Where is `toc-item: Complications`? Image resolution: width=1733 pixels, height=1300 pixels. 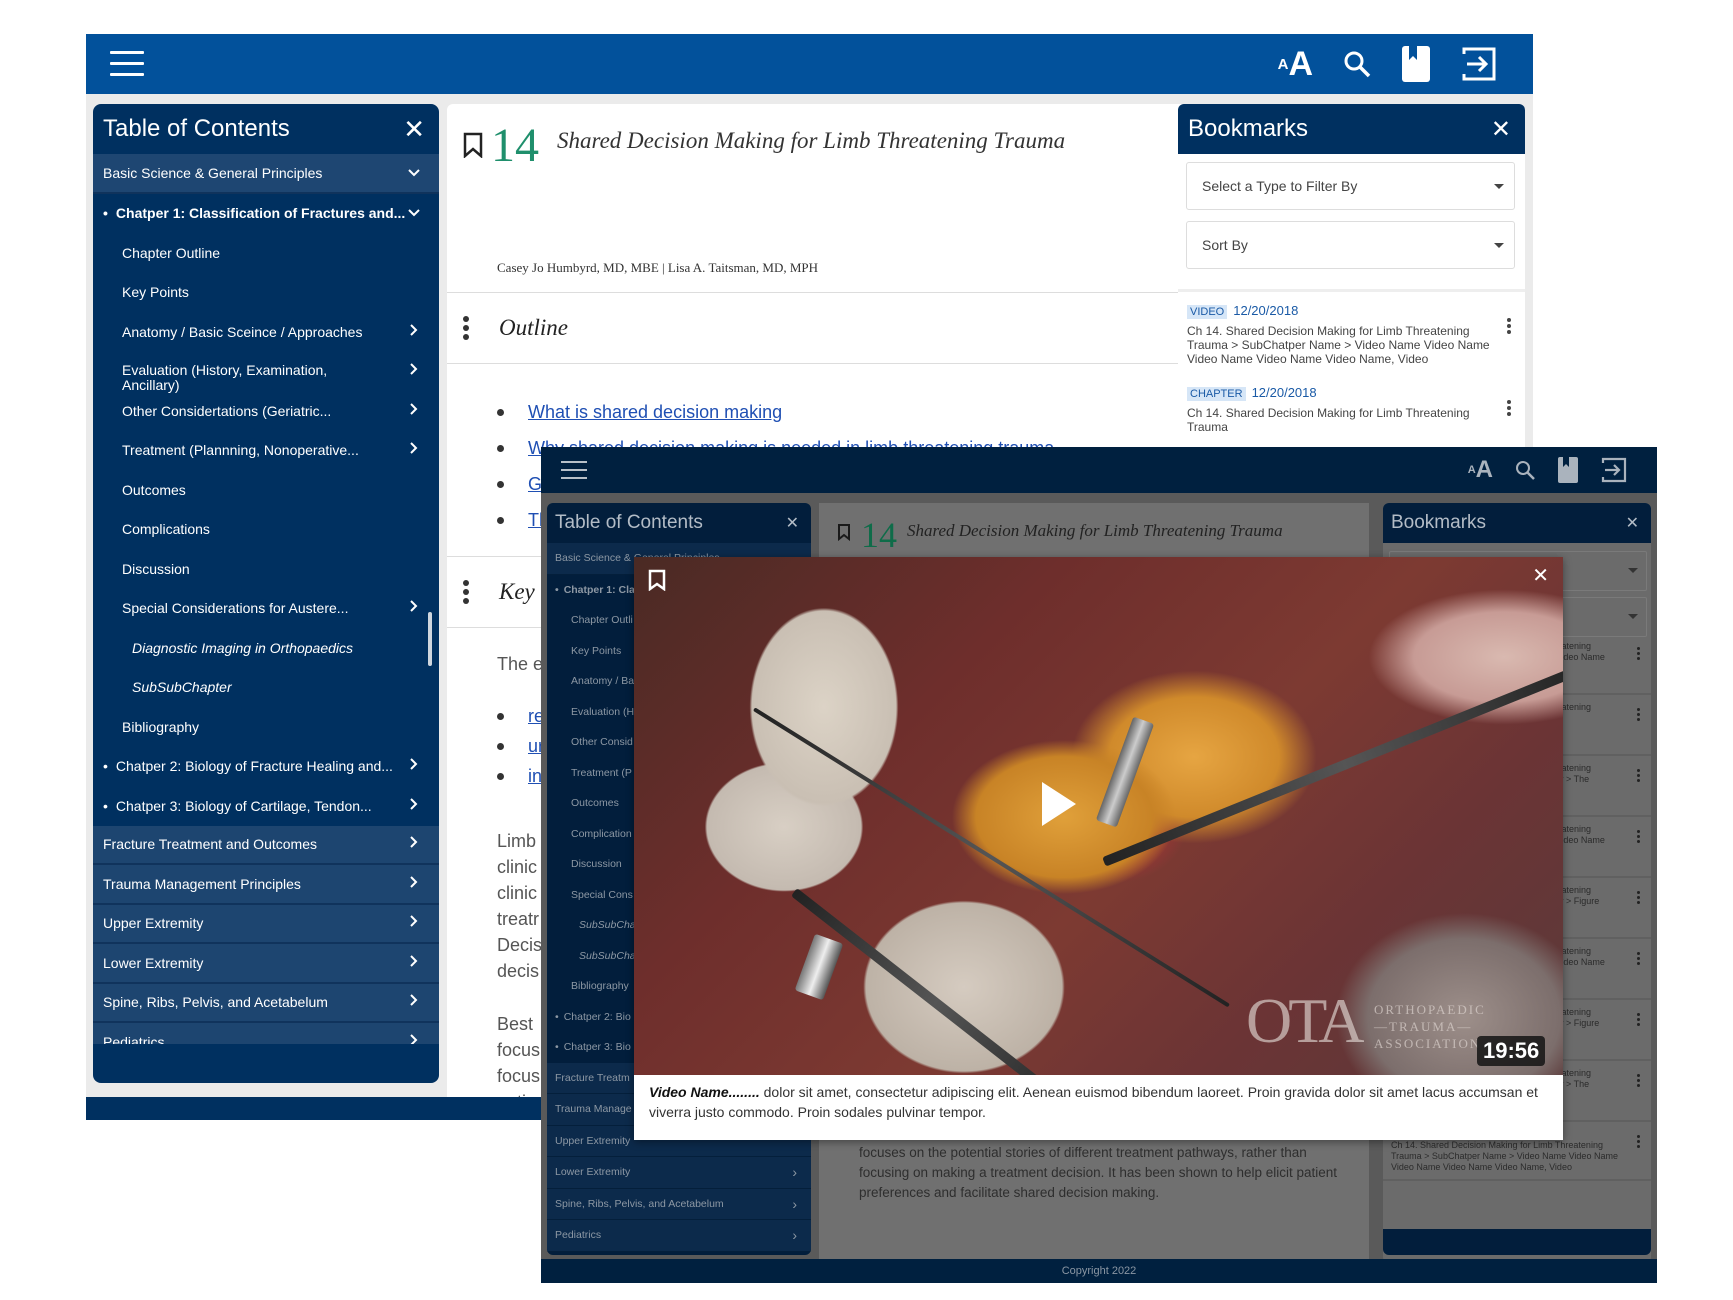 toc-item: Complications is located at coordinates (266, 530).